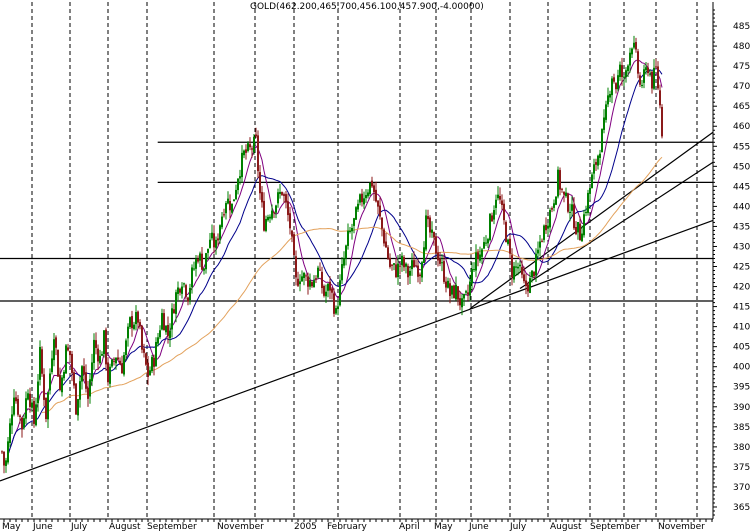  Describe the element at coordinates (11, 527) in the screenshot. I see `month-label: May` at that location.